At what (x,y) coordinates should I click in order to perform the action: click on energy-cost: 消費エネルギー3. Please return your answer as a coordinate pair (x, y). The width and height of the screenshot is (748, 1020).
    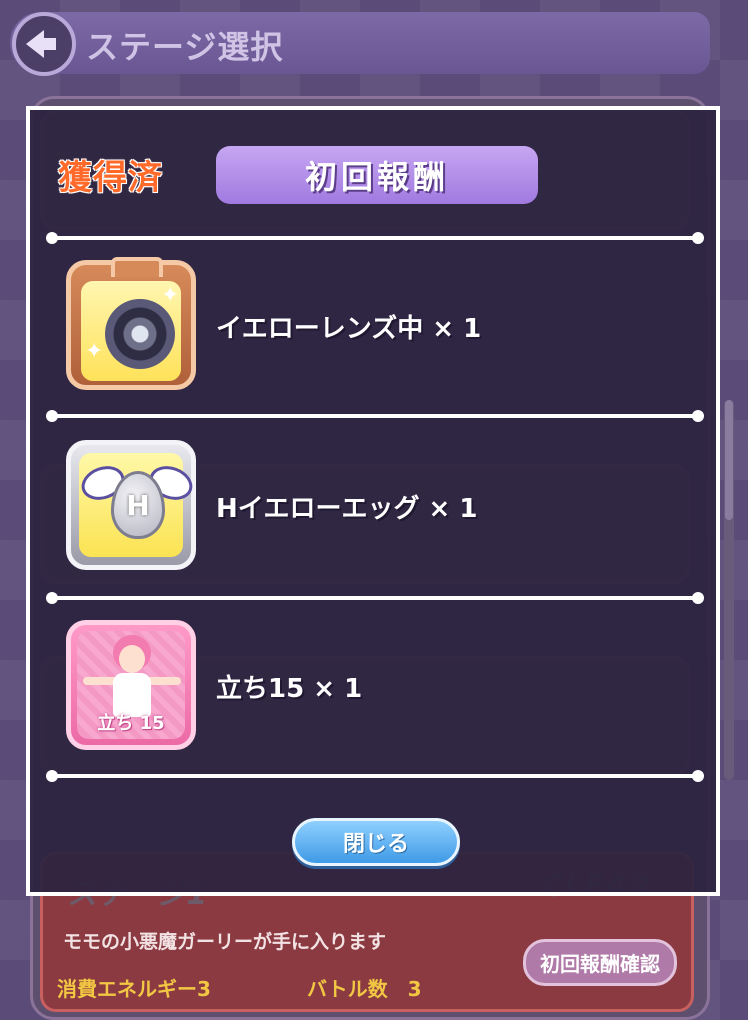
    Looking at the image, I should click on (134, 989).